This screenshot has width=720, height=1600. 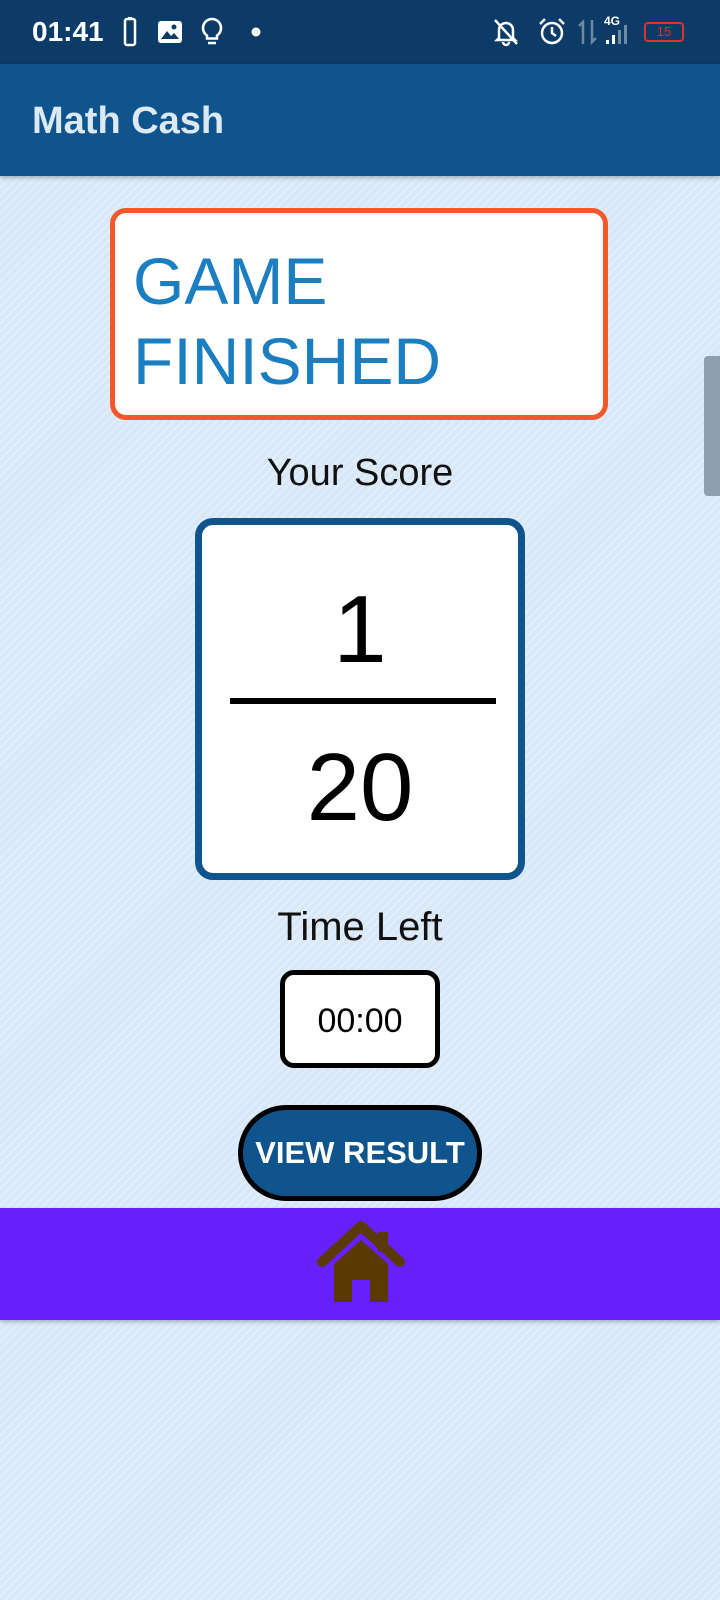 I want to click on signal-icon, so click(x=616, y=34).